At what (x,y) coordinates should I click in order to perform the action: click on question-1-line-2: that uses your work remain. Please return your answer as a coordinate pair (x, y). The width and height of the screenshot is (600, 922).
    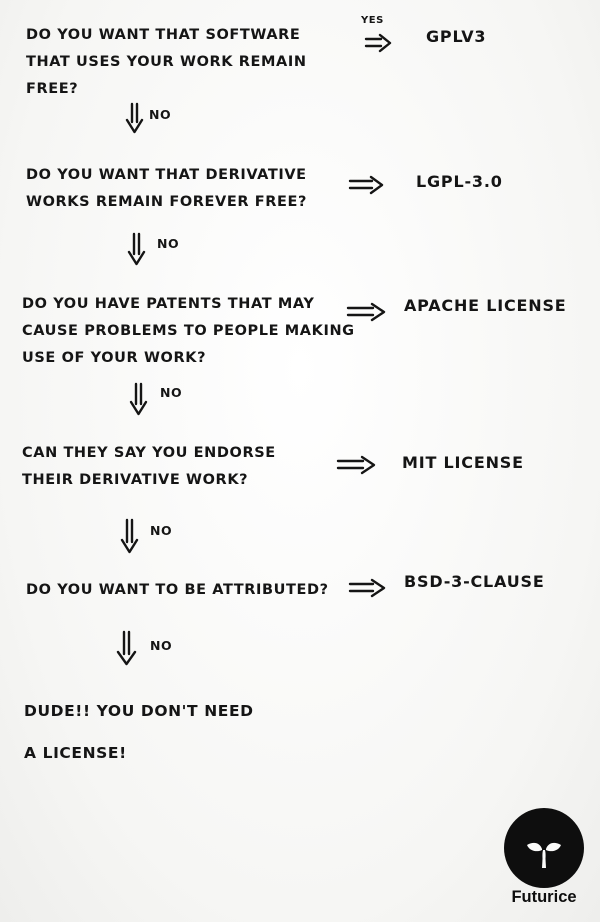
    Looking at the image, I should click on (166, 62).